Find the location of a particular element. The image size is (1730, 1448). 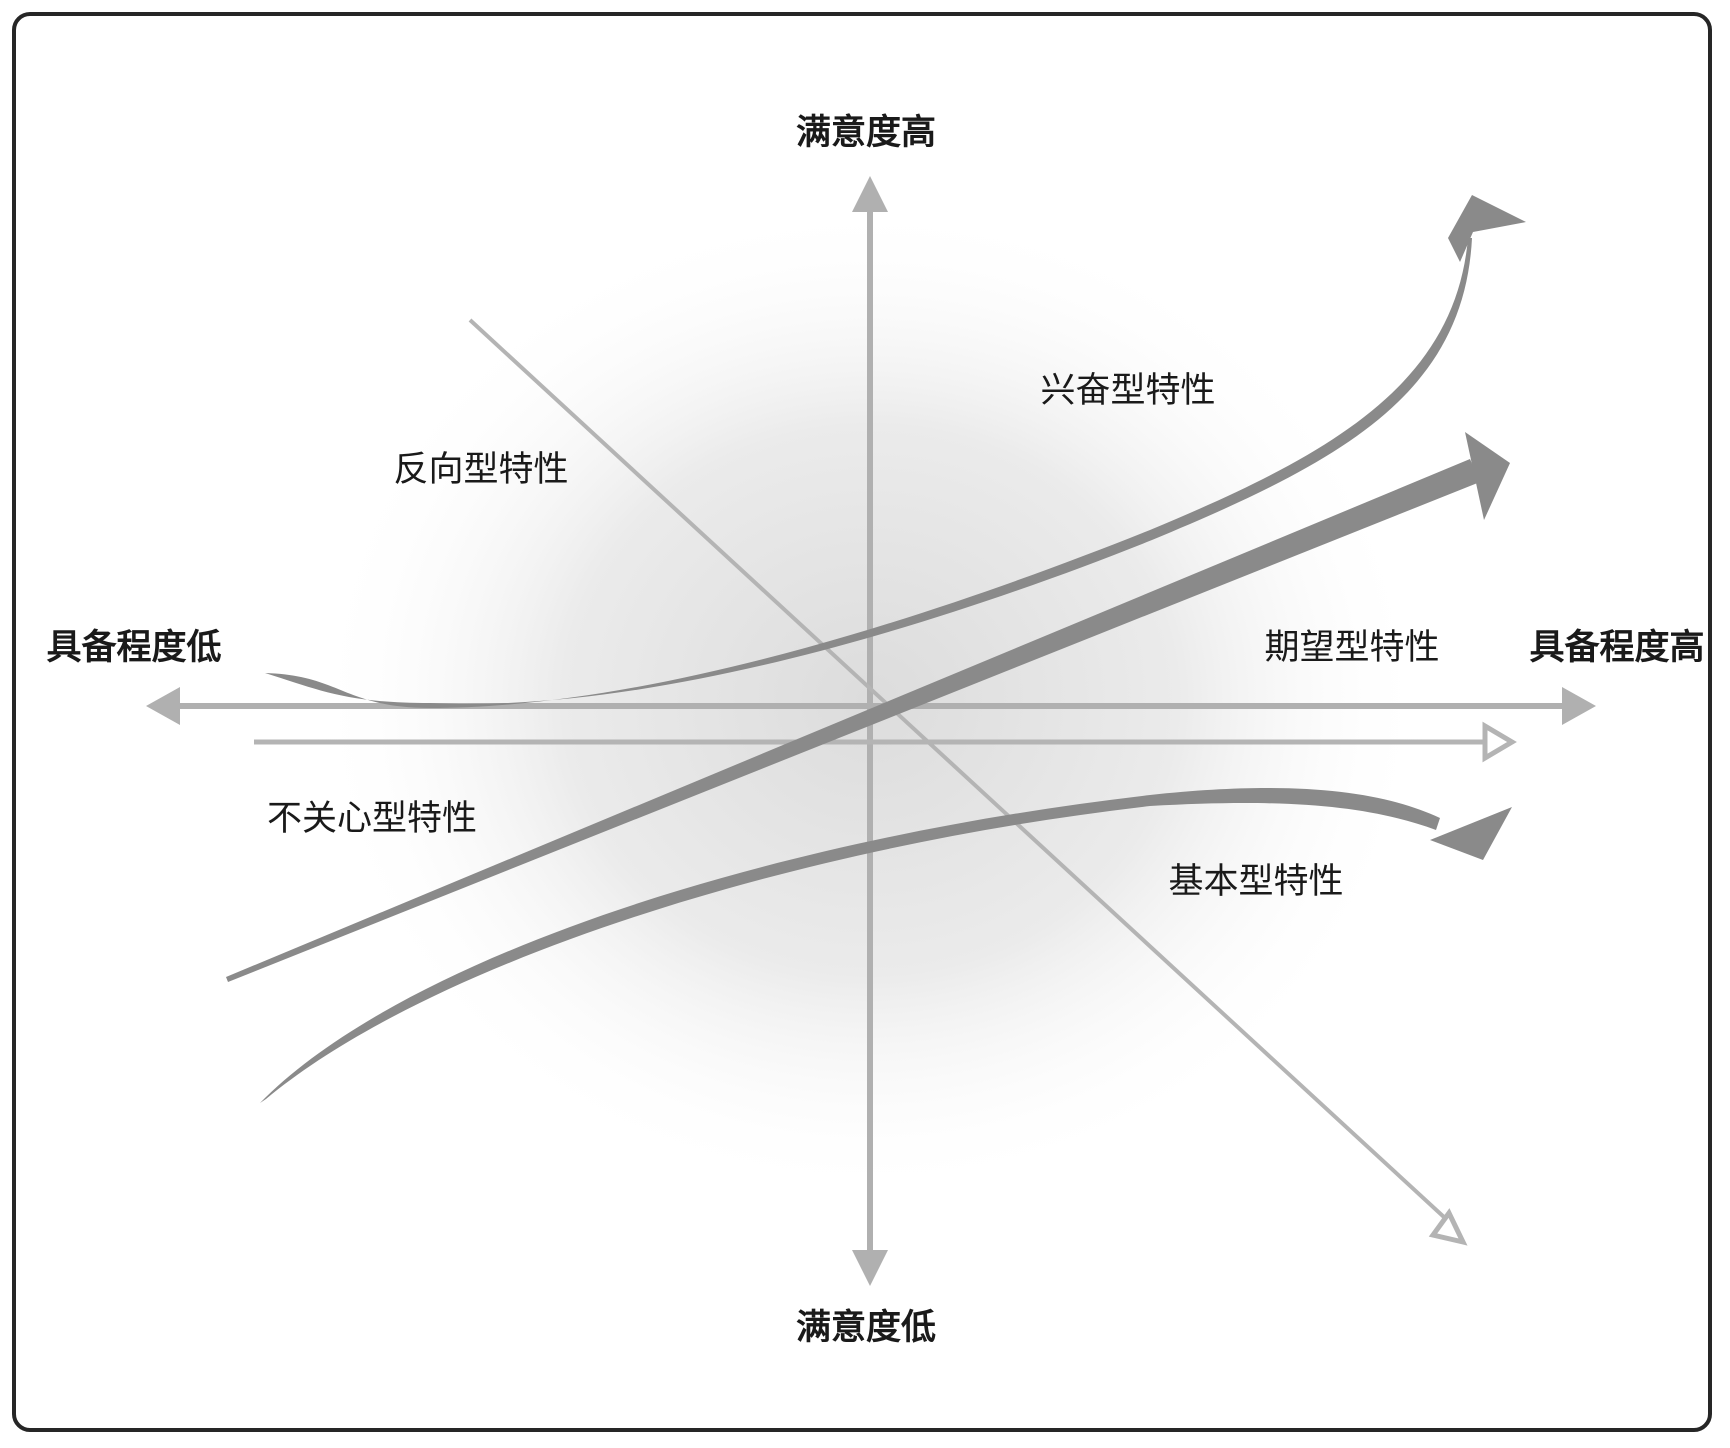

horizontal-axis-arrow-left is located at coordinates (163, 706).